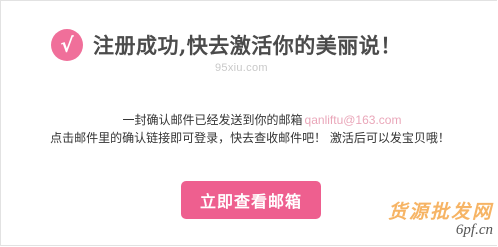 The height and width of the screenshot is (247, 498). I want to click on header: √ 注册成功,快去激活你的美丽说！, so click(226, 45).